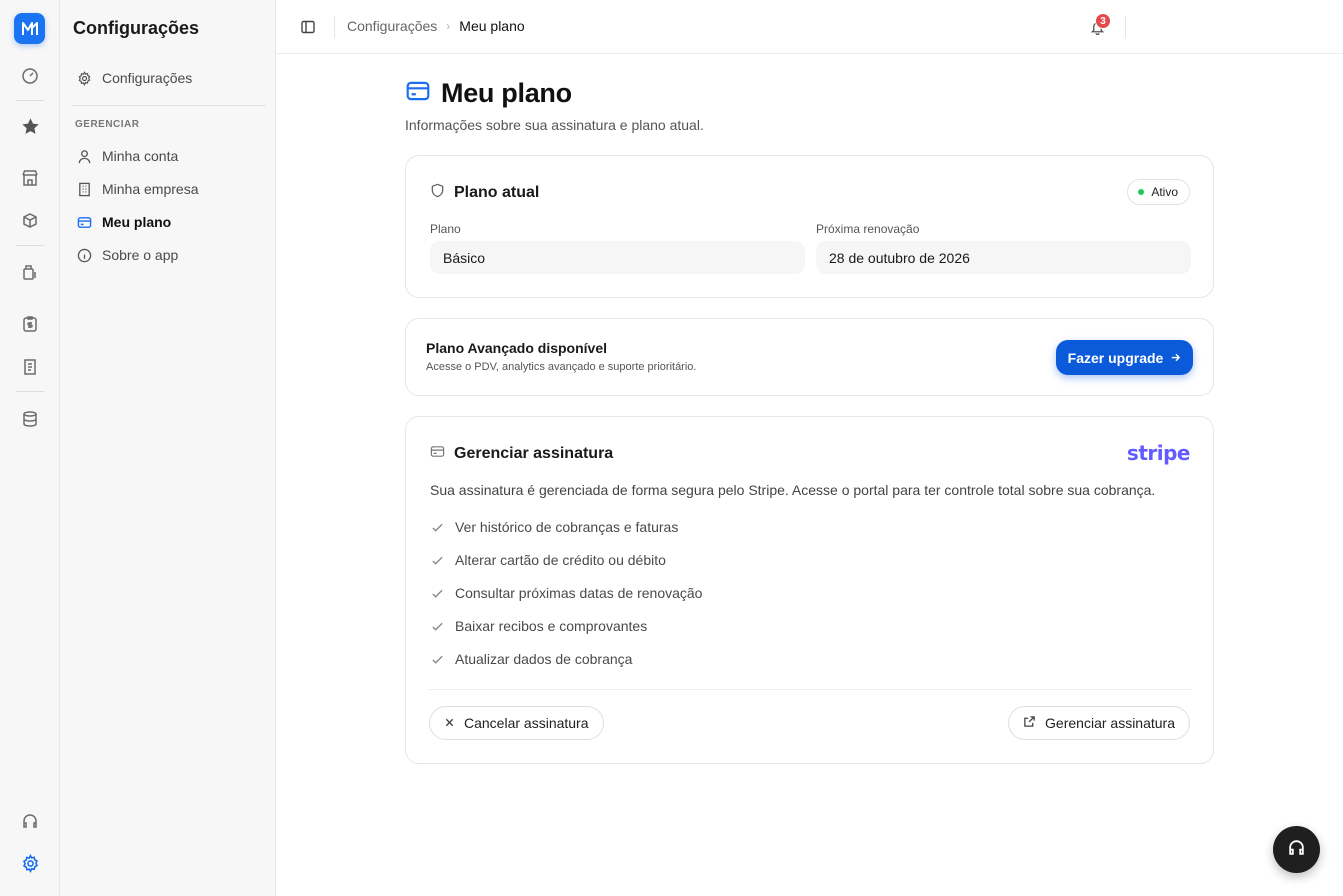 The image size is (1343, 896). I want to click on feature-item: Consultar próximas datas de renovação, so click(566, 593).